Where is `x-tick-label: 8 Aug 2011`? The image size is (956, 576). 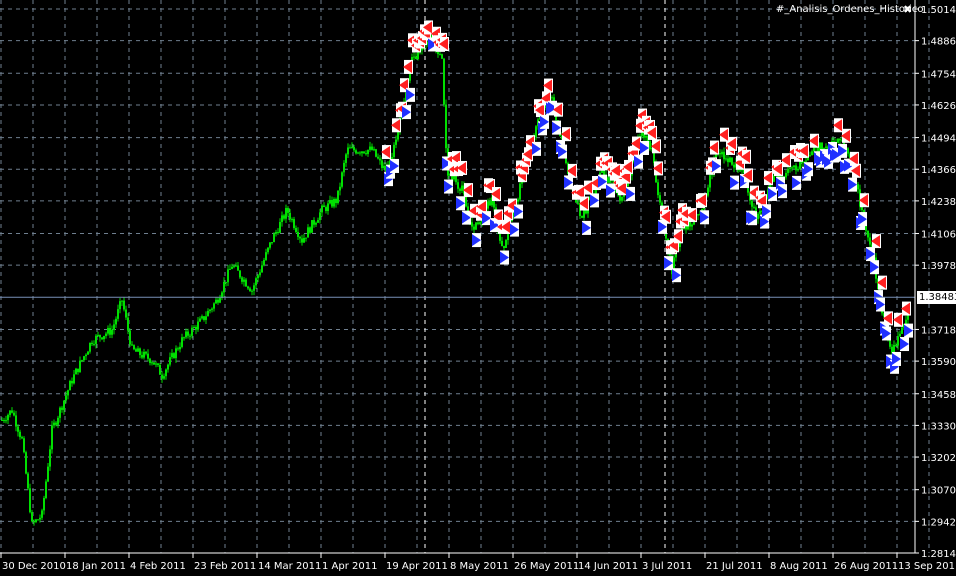 x-tick-label: 8 Aug 2011 is located at coordinates (799, 566).